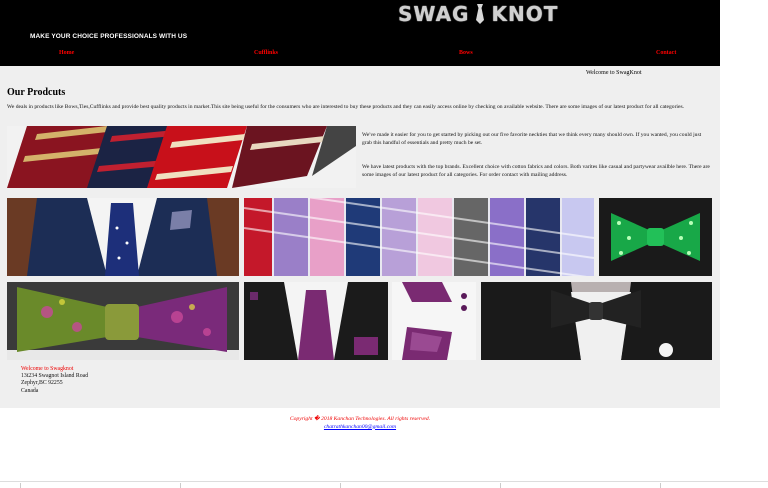  Describe the element at coordinates (123, 237) in the screenshot. I see `suit-tie-image` at that location.